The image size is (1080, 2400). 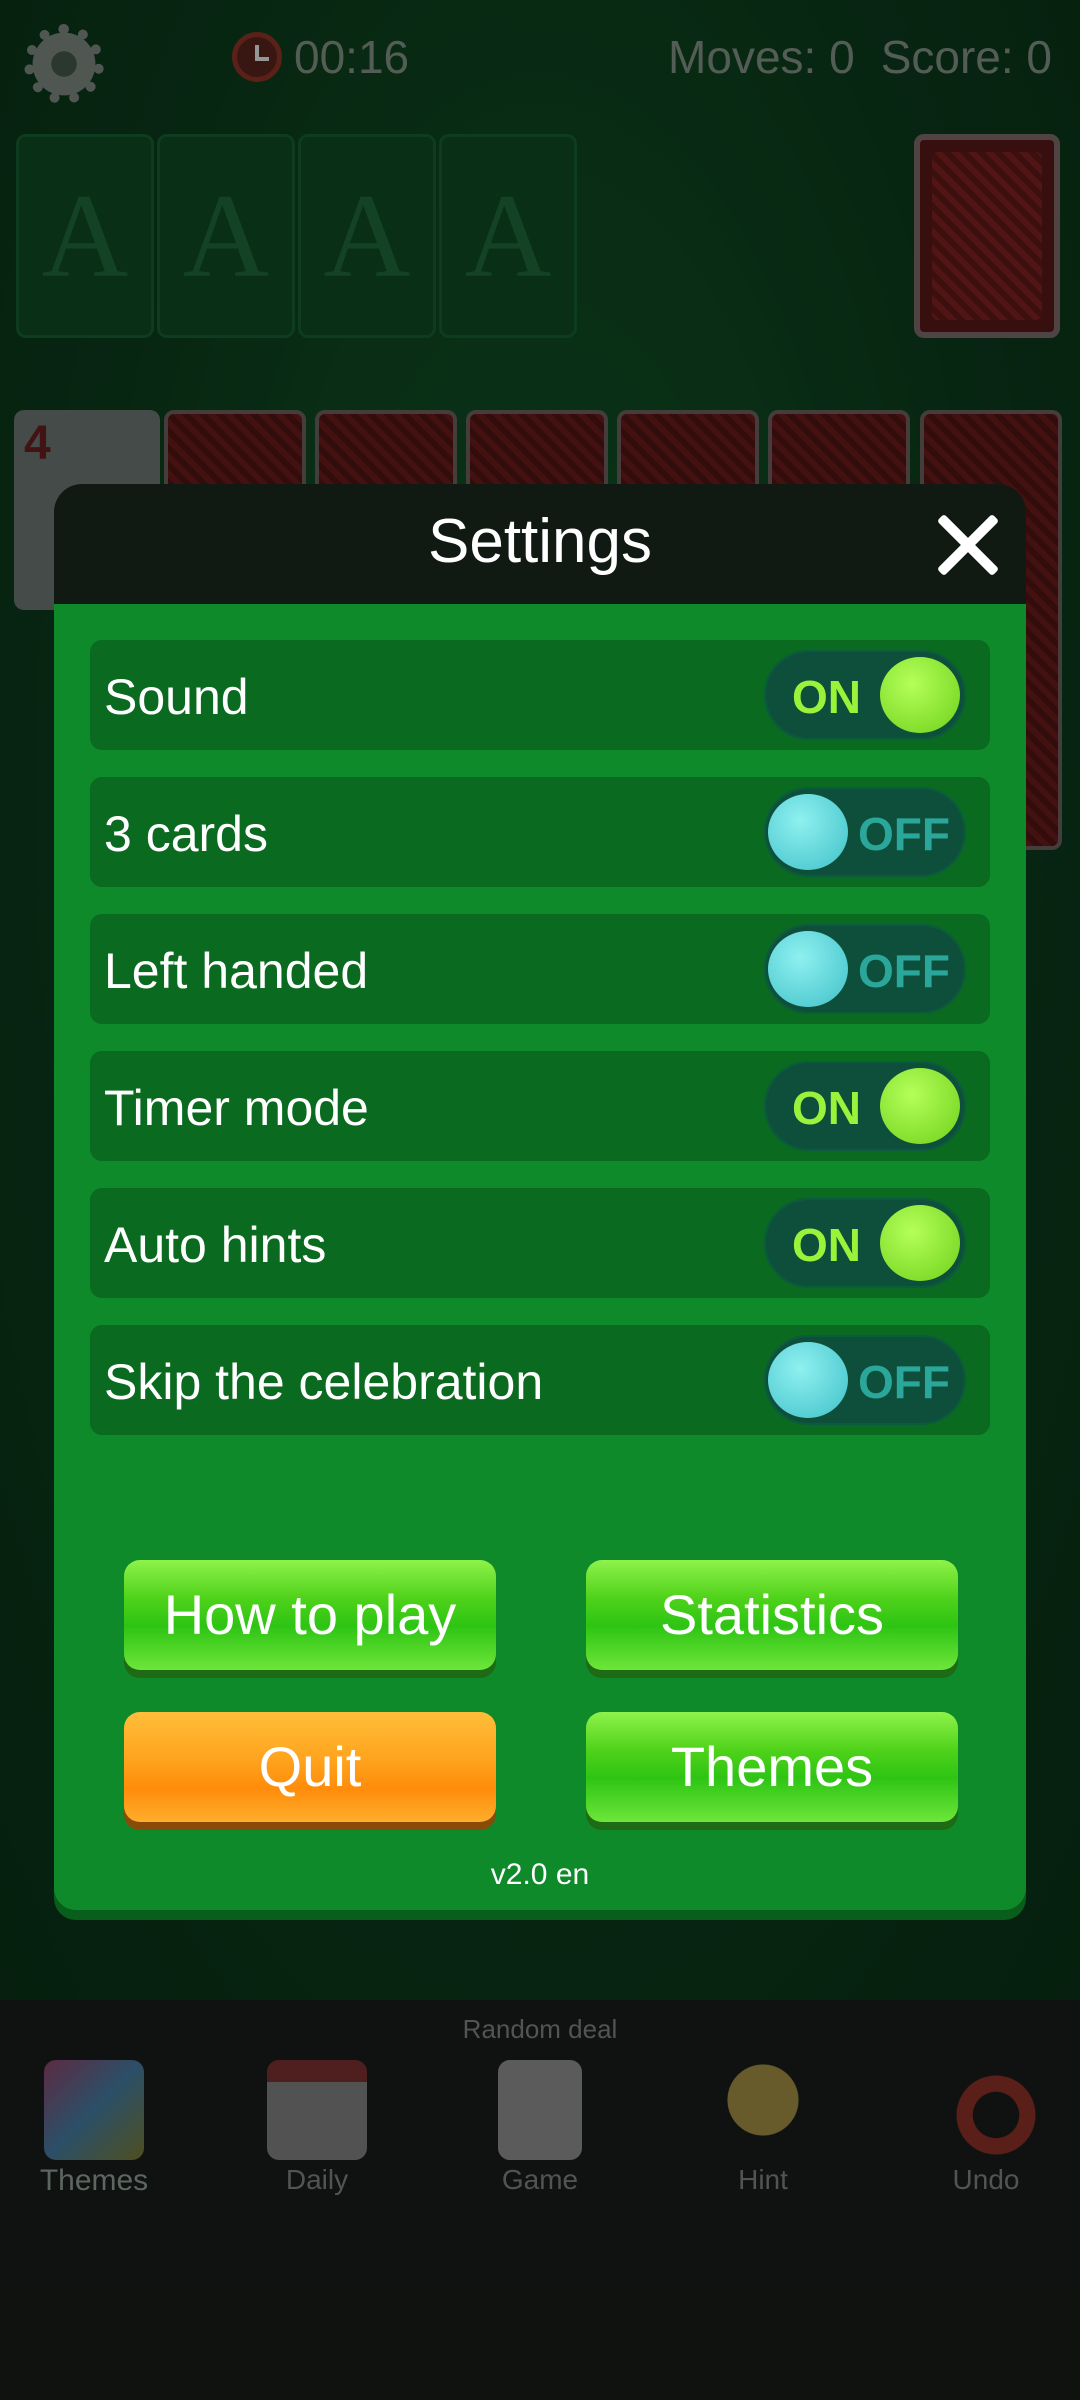 I want to click on setting-row-3-cards: 3 cards OFF, so click(x=540, y=832).